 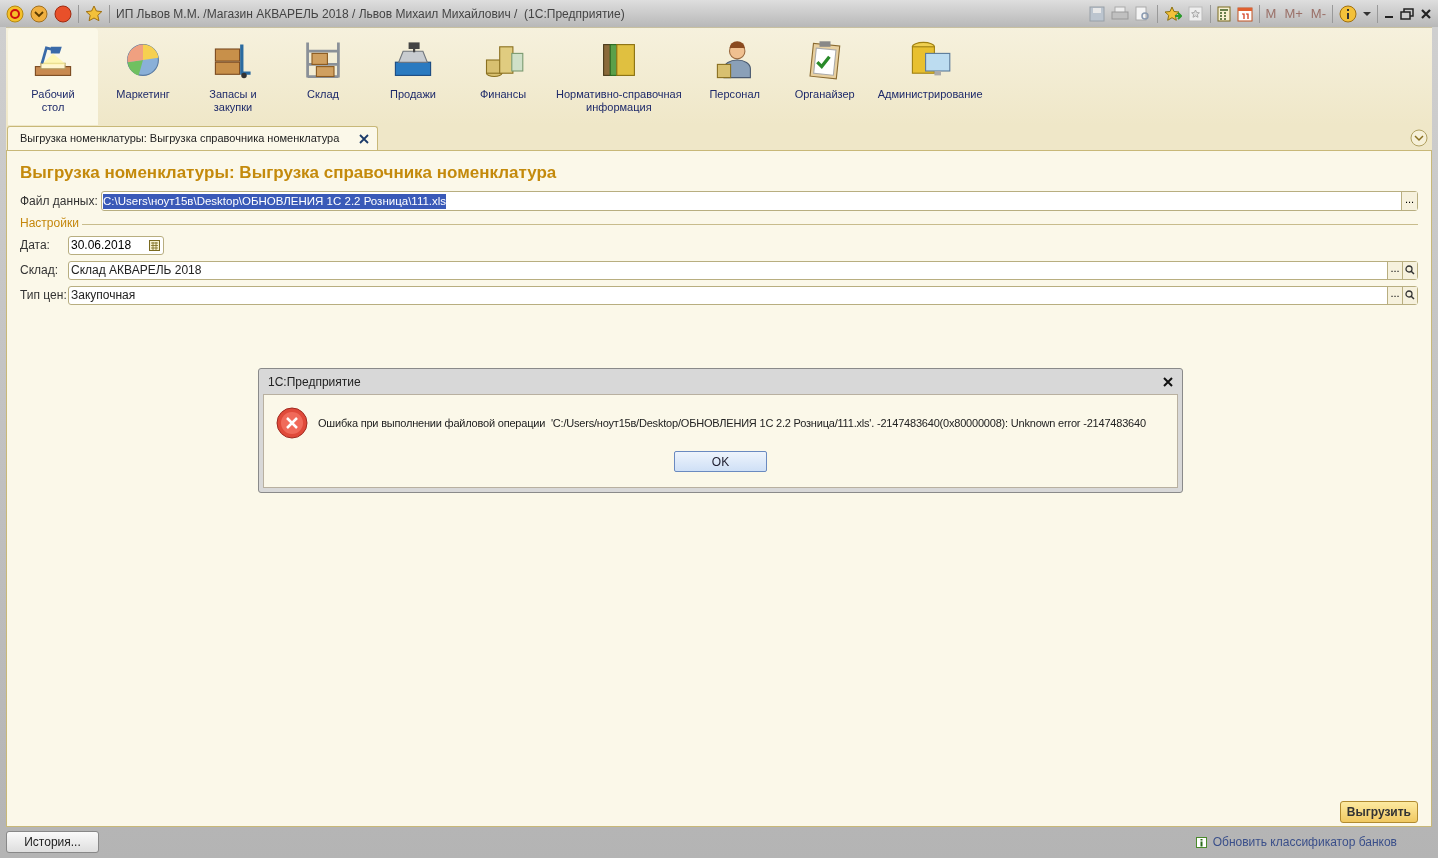 I want to click on section-button: Рабочий стол, so click(x=53, y=76).